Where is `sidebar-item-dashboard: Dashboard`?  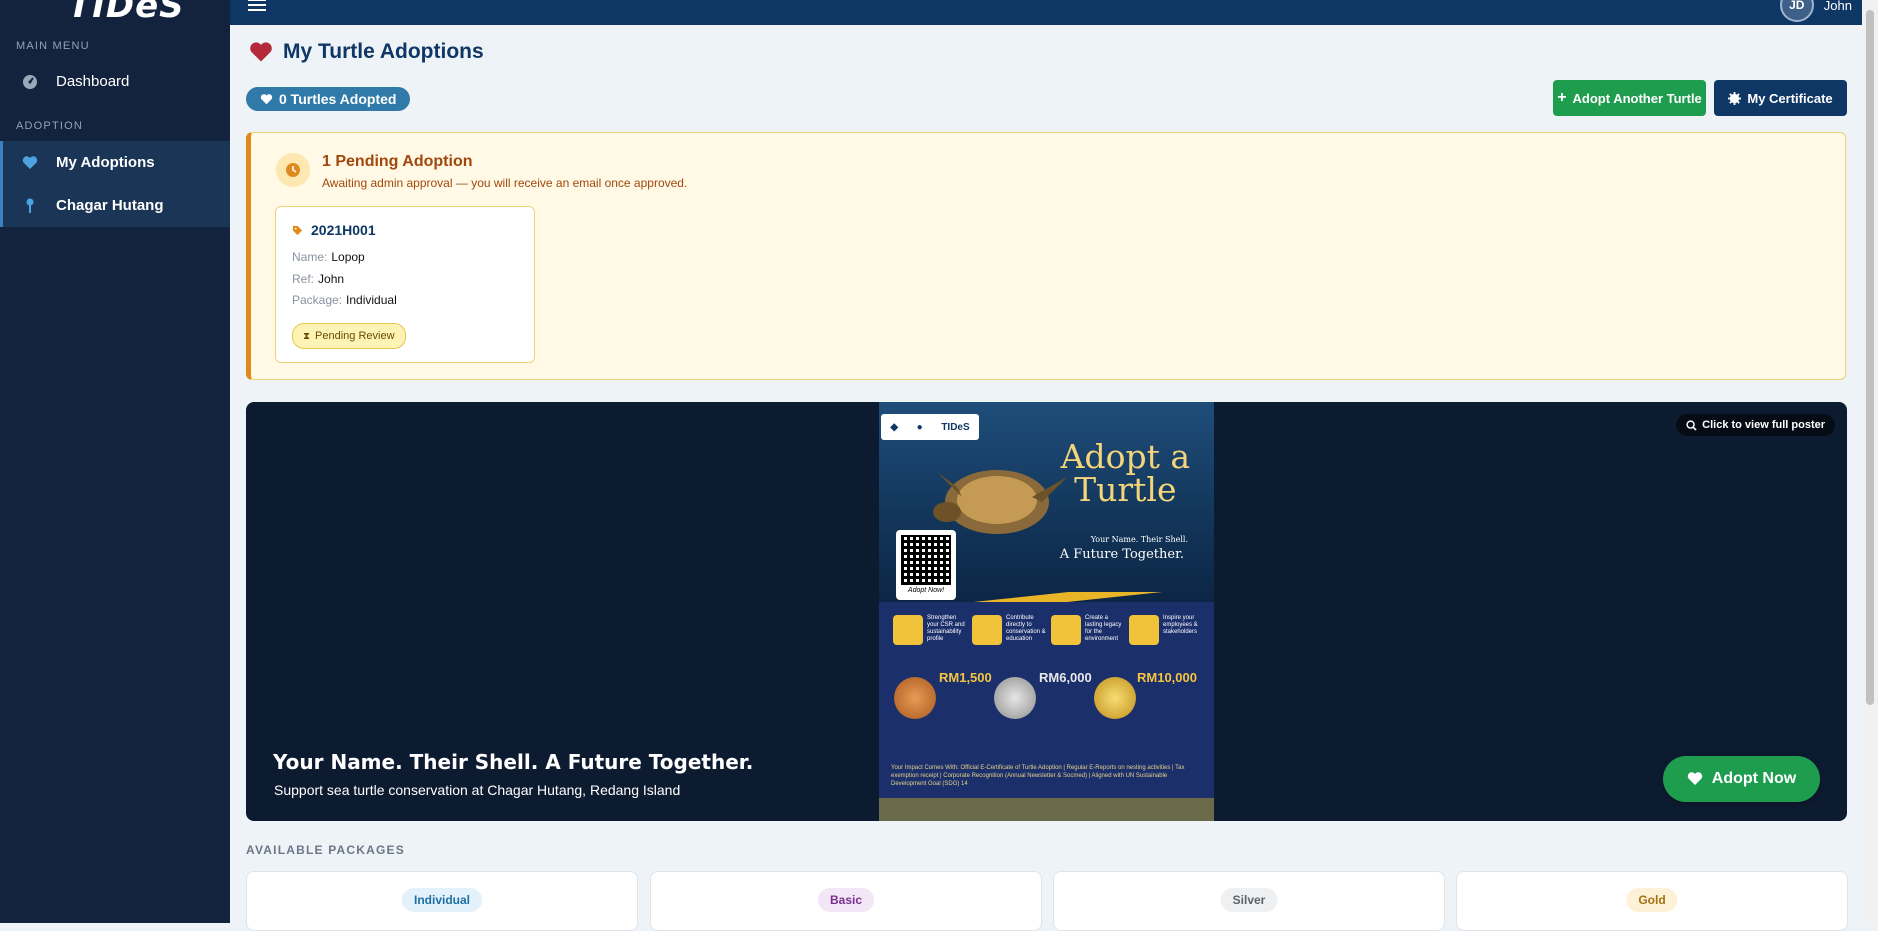 sidebar-item-dashboard: Dashboard is located at coordinates (115, 81).